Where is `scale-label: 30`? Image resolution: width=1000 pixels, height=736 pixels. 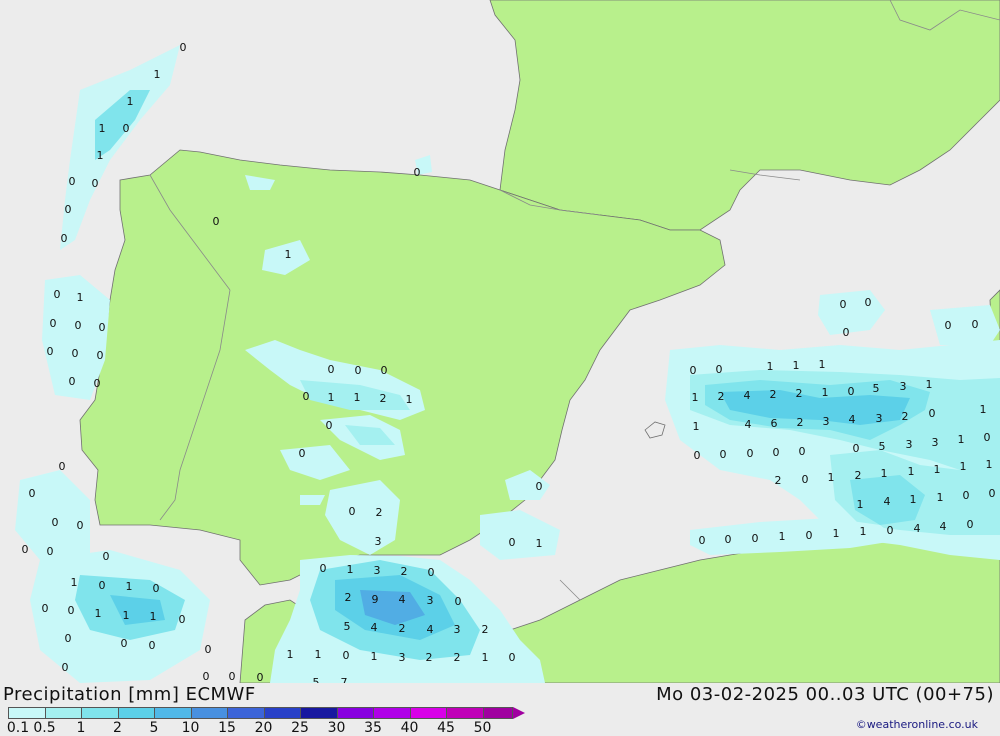
scale-label: 30 is located at coordinates (336, 728).